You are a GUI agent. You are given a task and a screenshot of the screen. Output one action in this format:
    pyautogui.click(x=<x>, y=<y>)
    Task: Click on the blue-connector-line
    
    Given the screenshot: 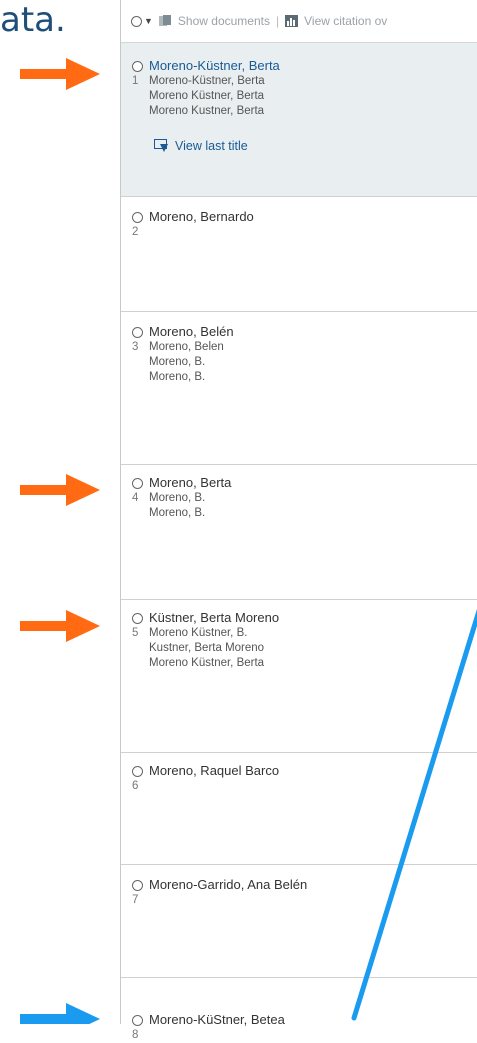 What is the action you would take?
    pyautogui.click(x=414, y=814)
    